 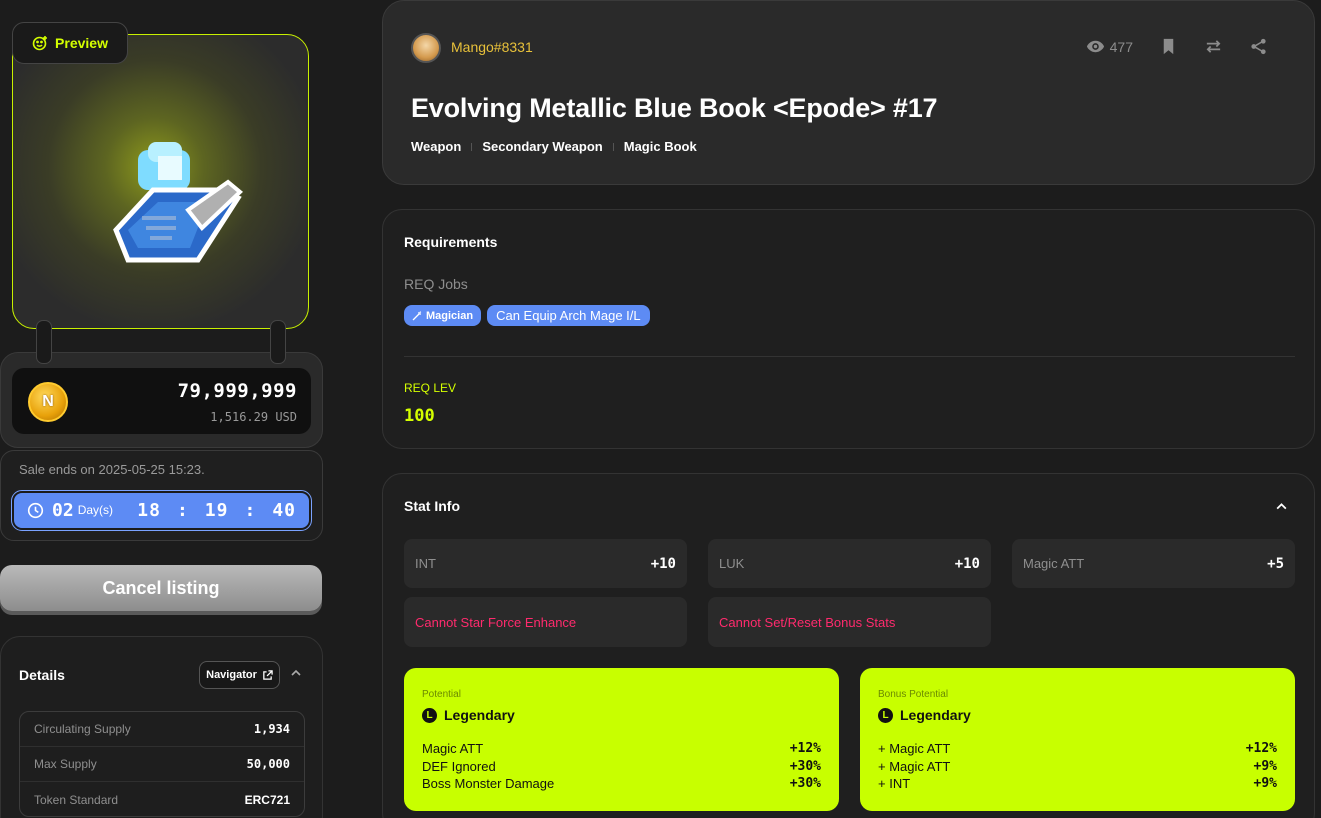 What do you see at coordinates (451, 242) in the screenshot?
I see `requirements-title: Requirements` at bounding box center [451, 242].